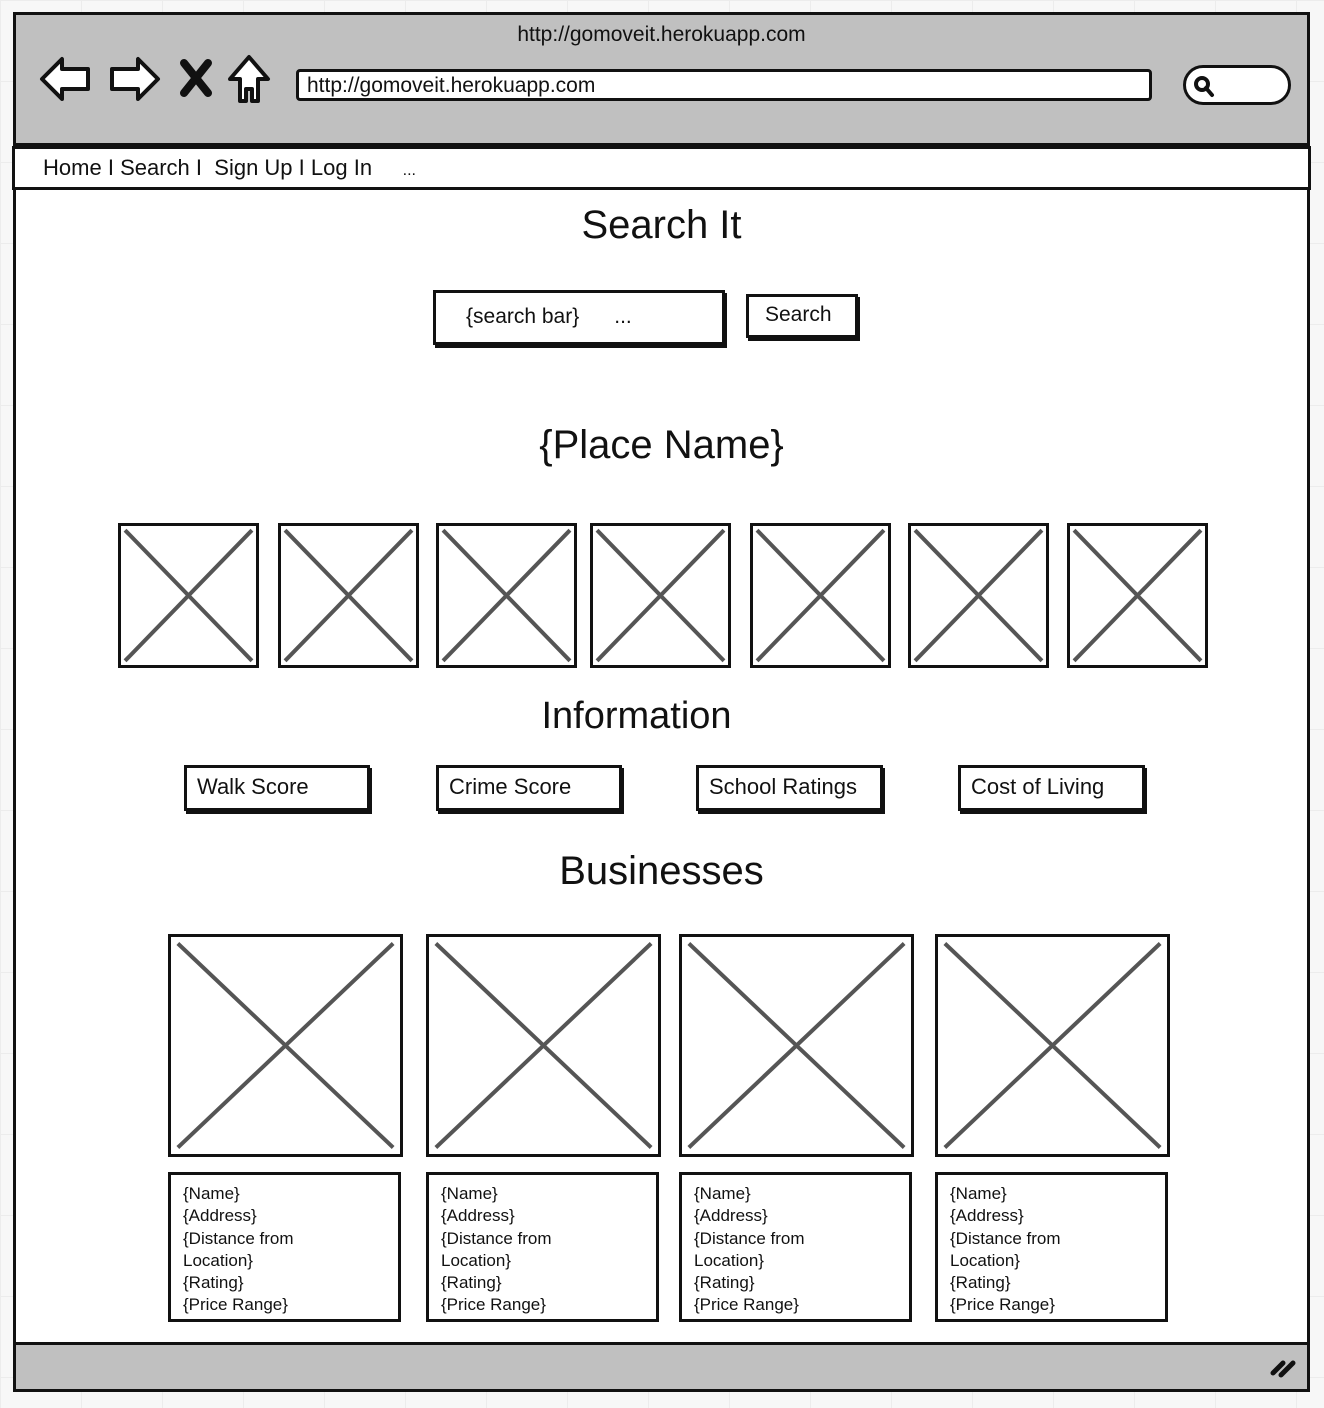  Describe the element at coordinates (661, 445) in the screenshot. I see `place-name-title: {Place Name}` at that location.